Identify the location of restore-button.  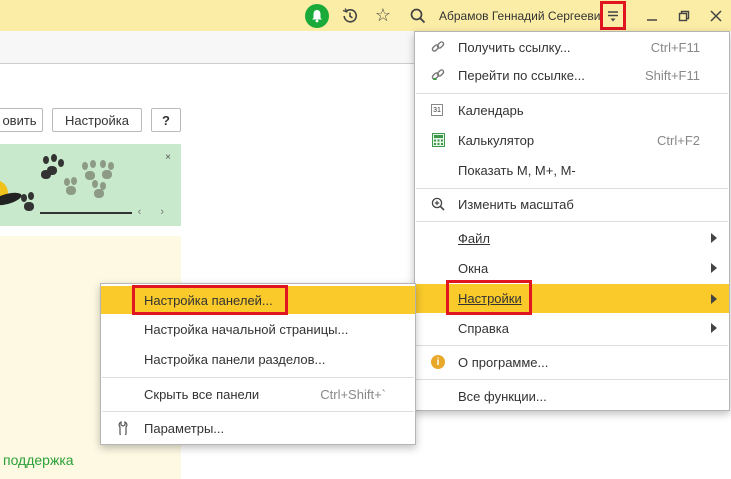
(684, 15).